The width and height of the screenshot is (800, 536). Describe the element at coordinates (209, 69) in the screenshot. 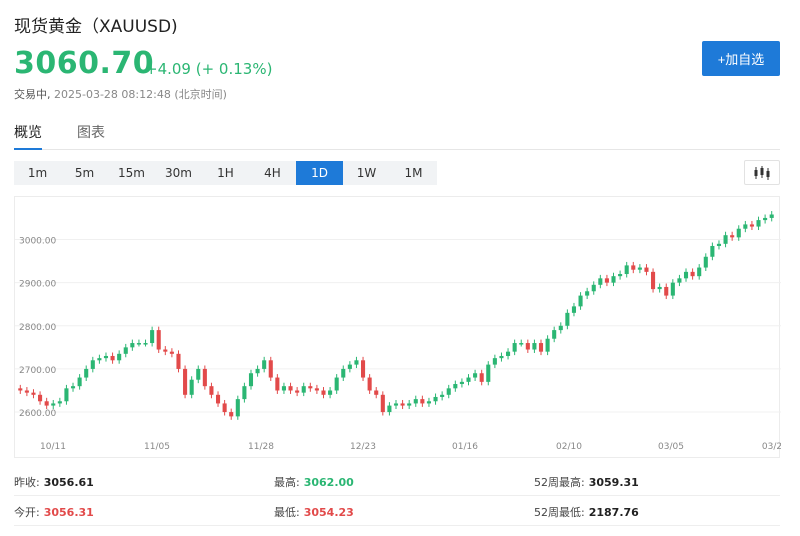

I see `price-change: +4.09 (+ 0.13%)` at that location.